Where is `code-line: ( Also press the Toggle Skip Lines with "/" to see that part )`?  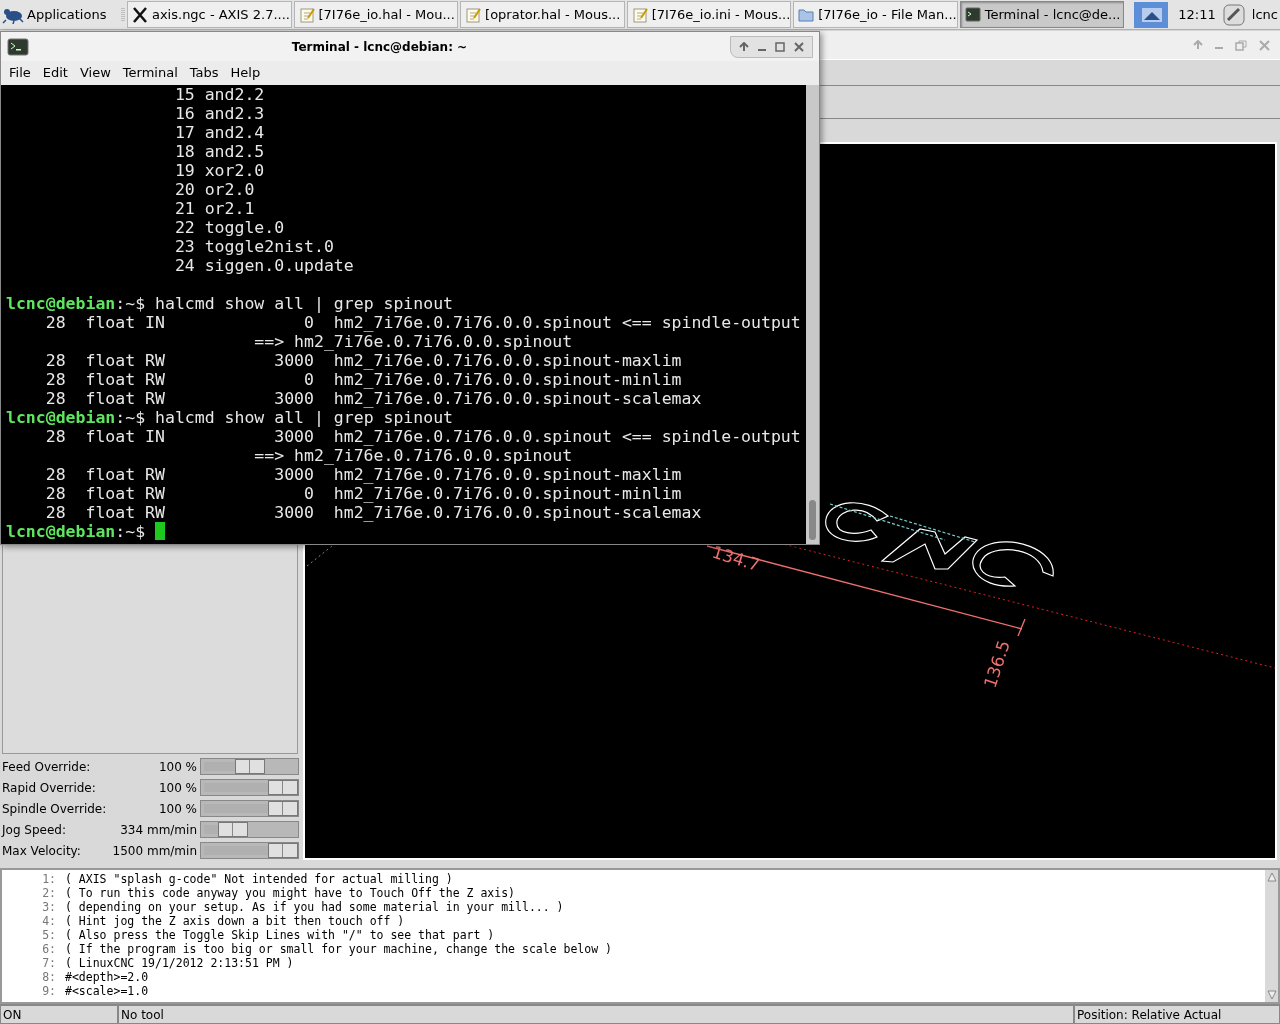
code-line: ( Also press the Toggle Skip Lines with "/" to see that part ) is located at coordinates (280, 935).